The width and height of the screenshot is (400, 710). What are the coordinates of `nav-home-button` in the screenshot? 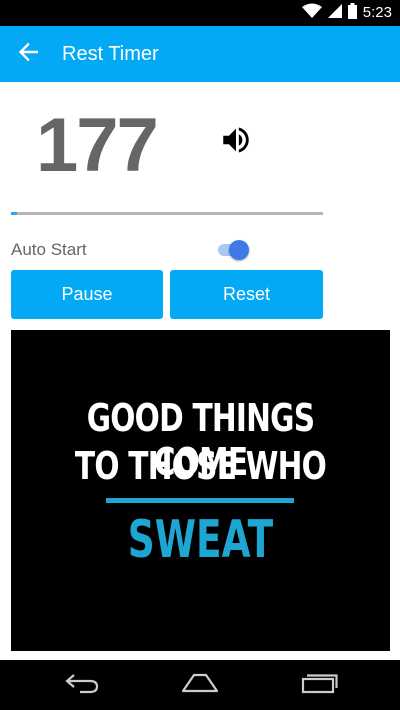 It's located at (200, 685).